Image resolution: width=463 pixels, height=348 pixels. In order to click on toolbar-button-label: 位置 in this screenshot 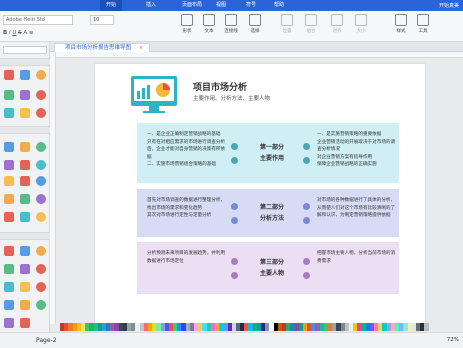, I will do `click(287, 31)`.